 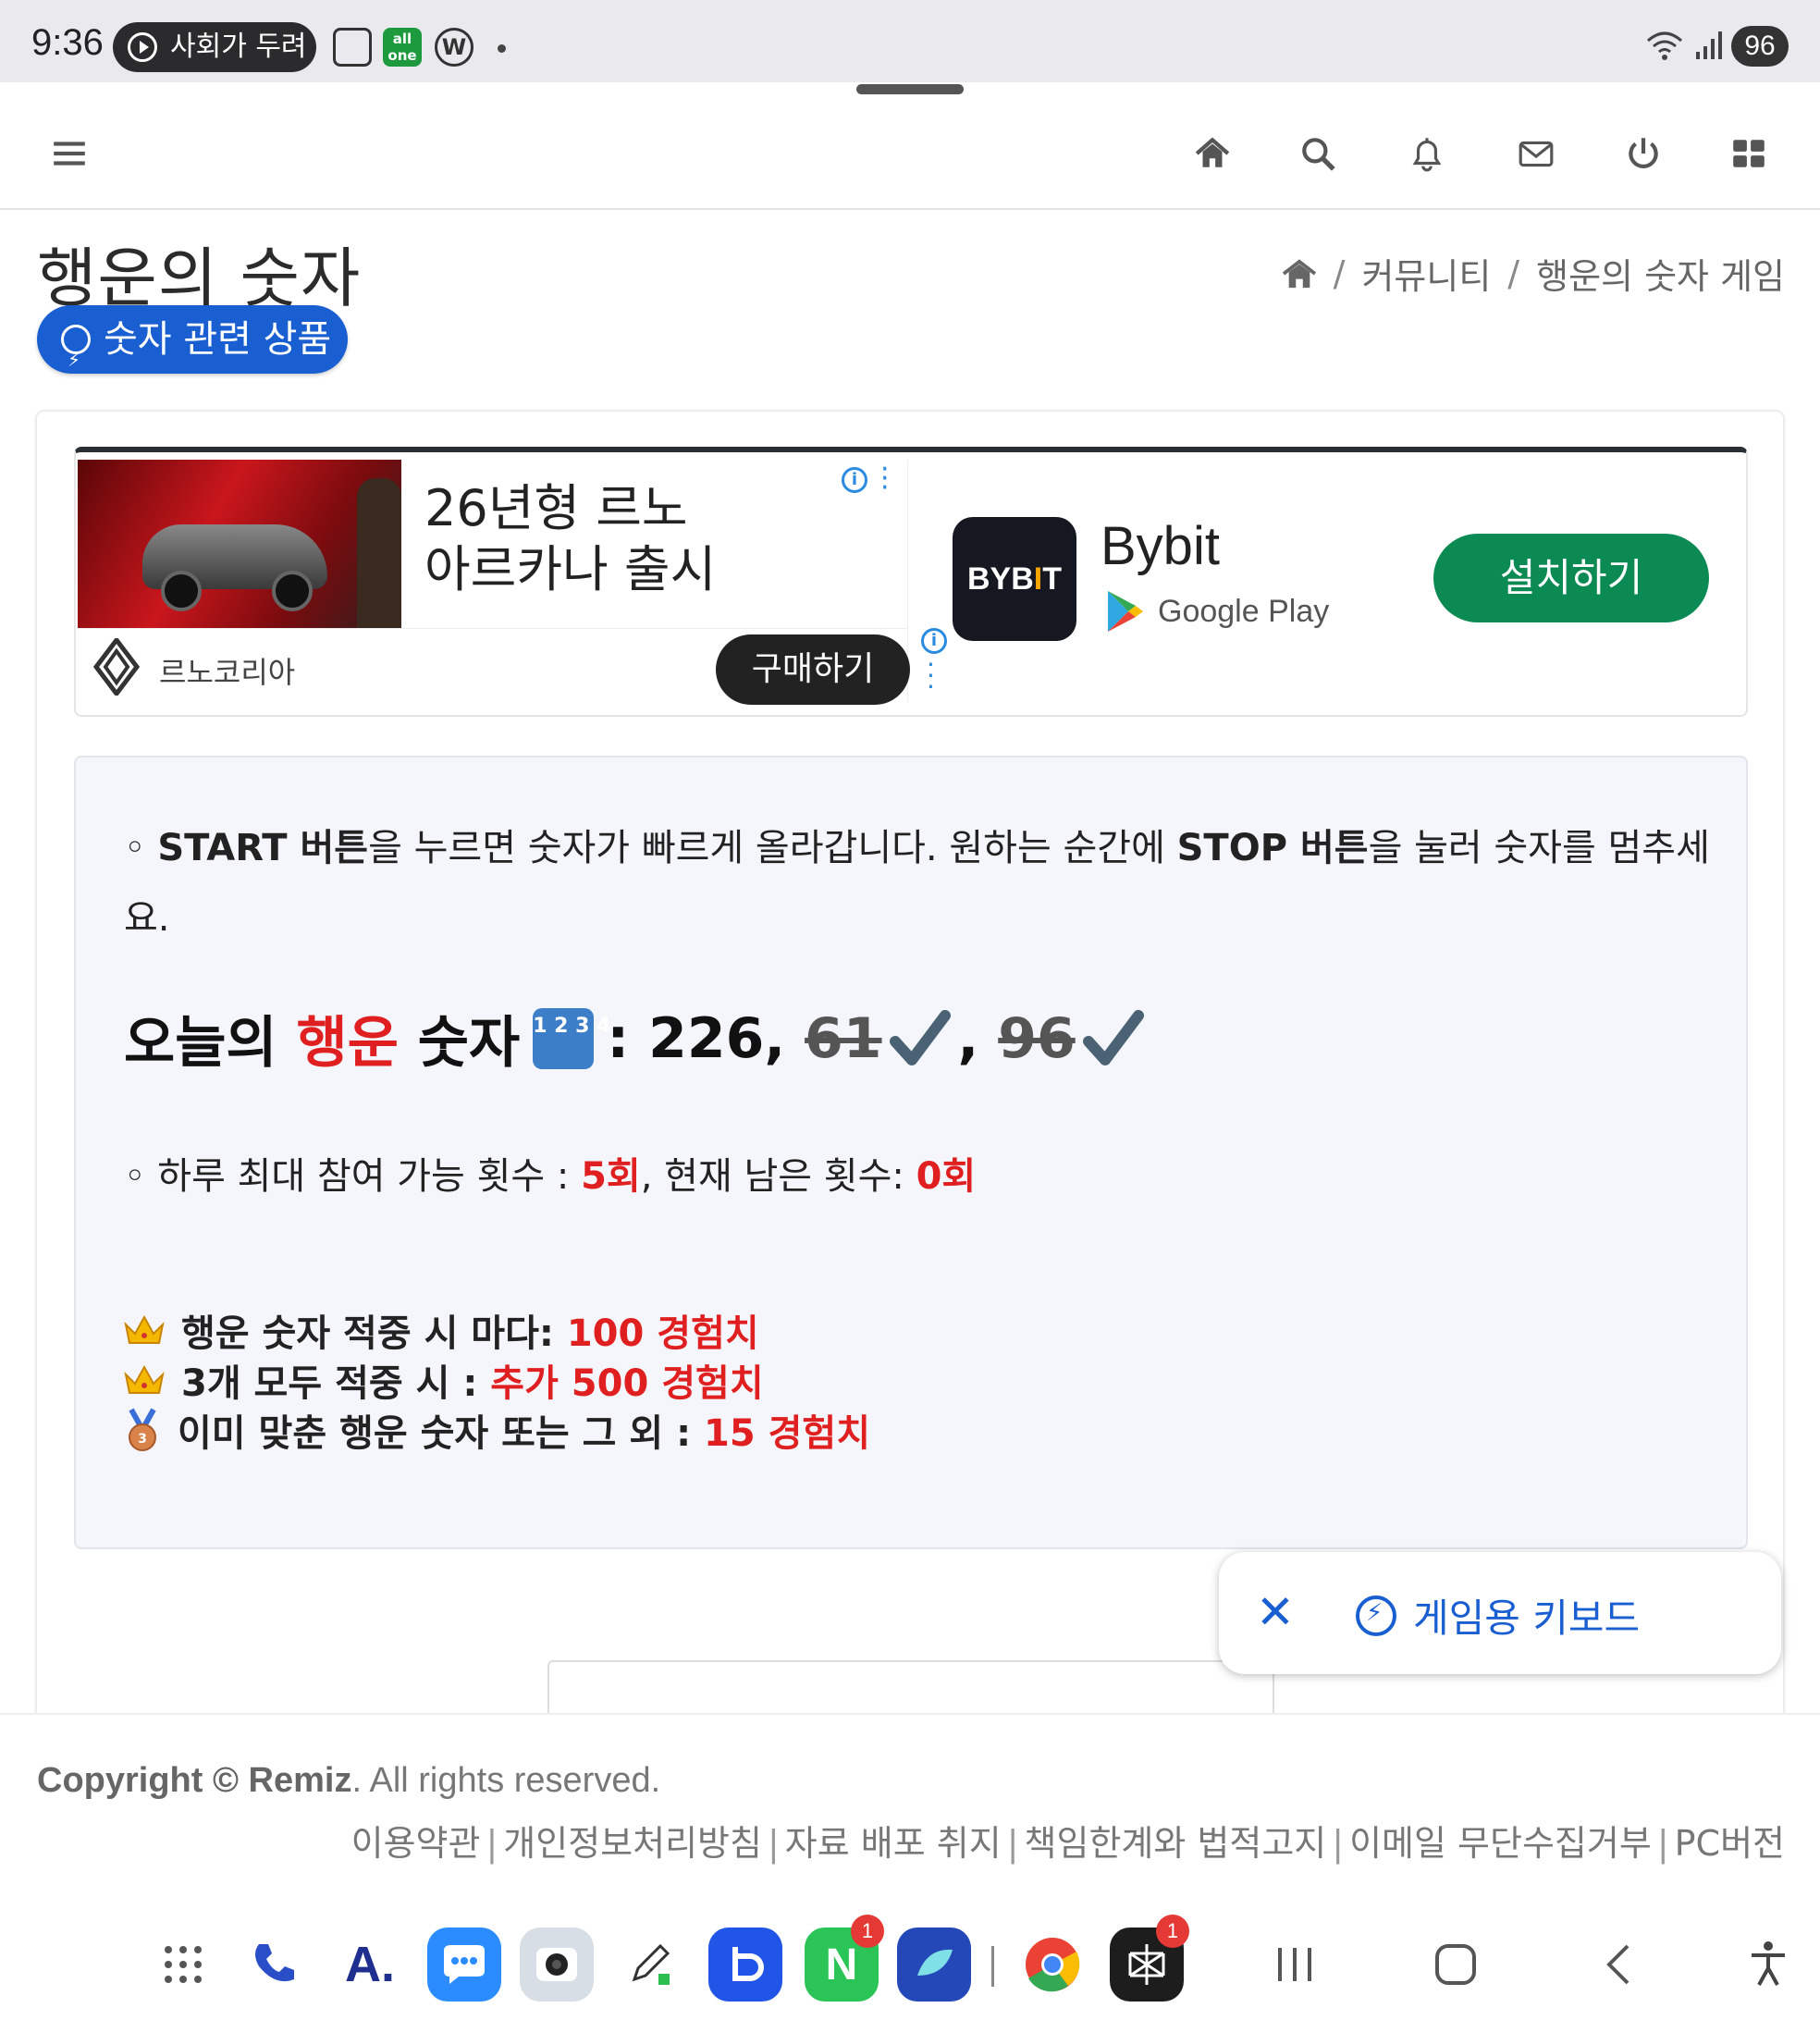 What do you see at coordinates (67, 42) in the screenshot?
I see `status-time: 9:36` at bounding box center [67, 42].